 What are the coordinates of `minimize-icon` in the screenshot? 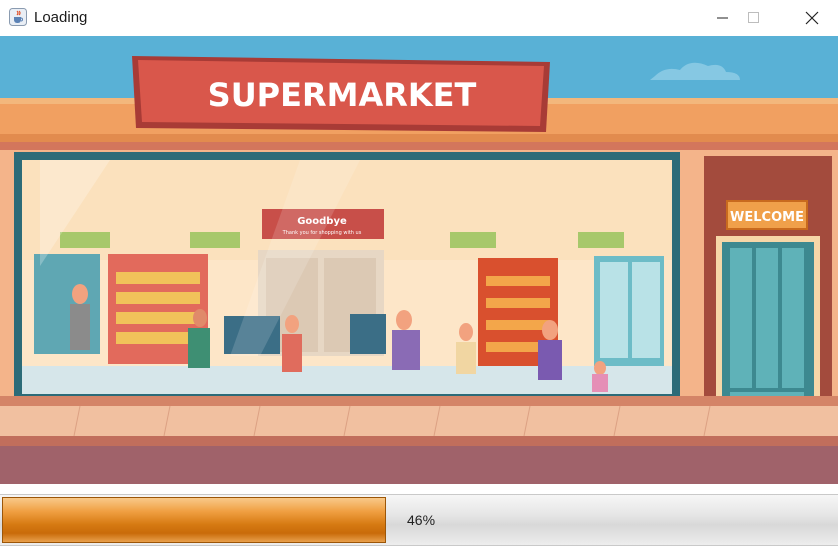 It's located at (722, 18).